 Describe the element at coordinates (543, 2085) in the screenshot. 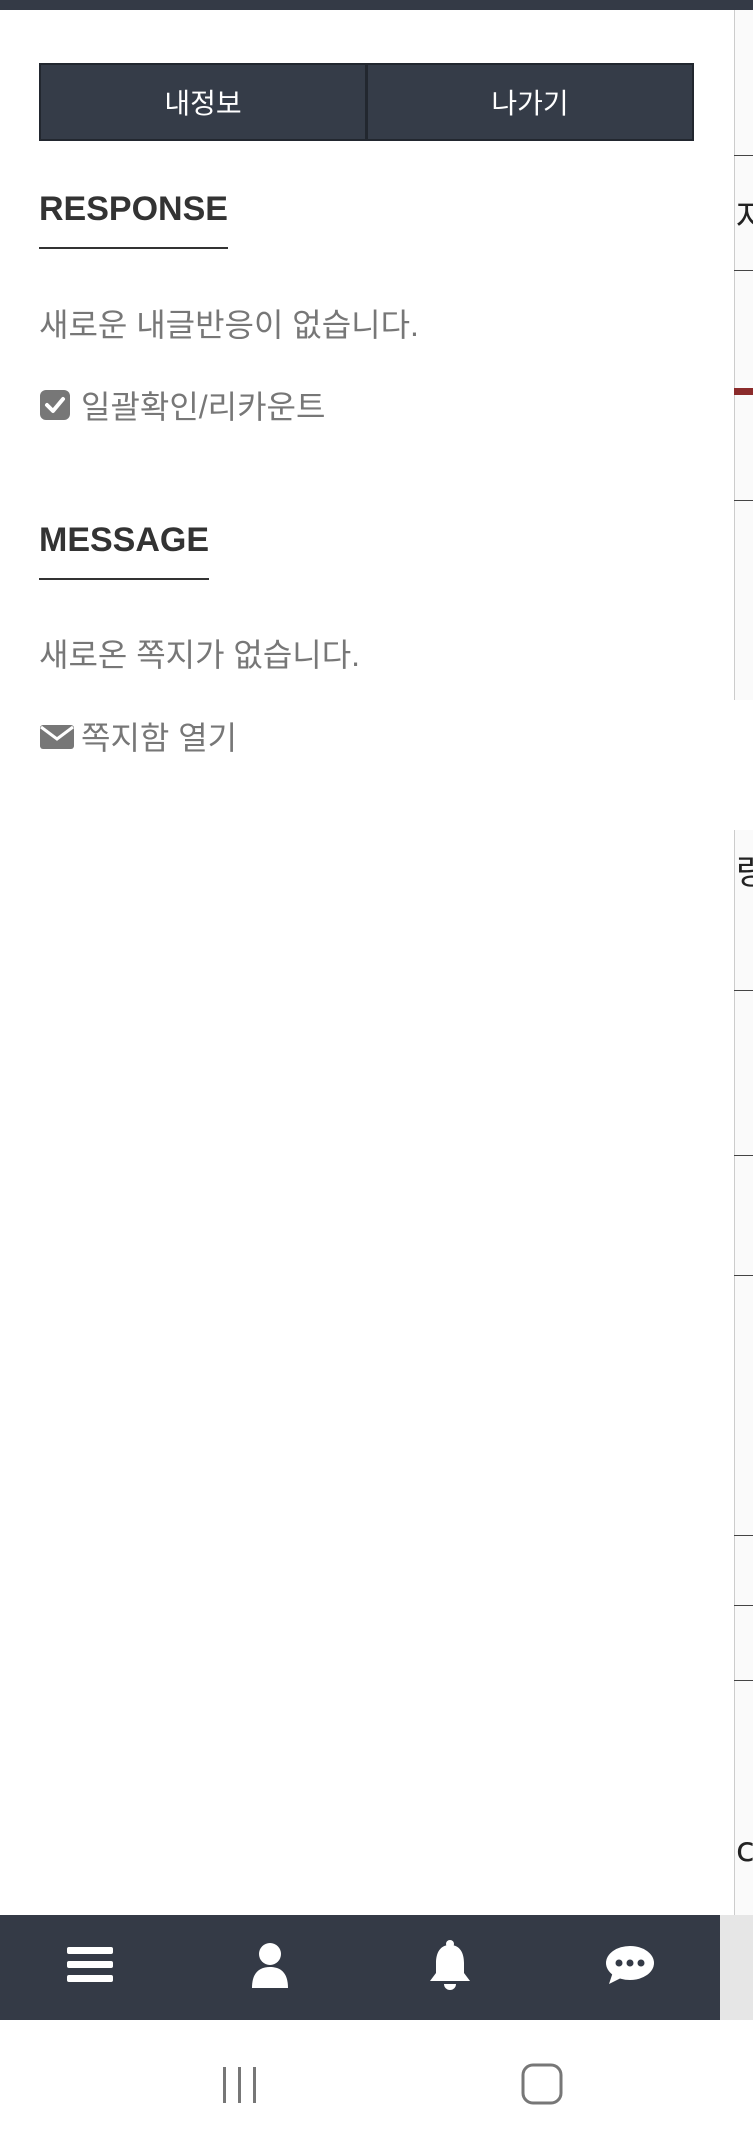

I see `home-button` at that location.